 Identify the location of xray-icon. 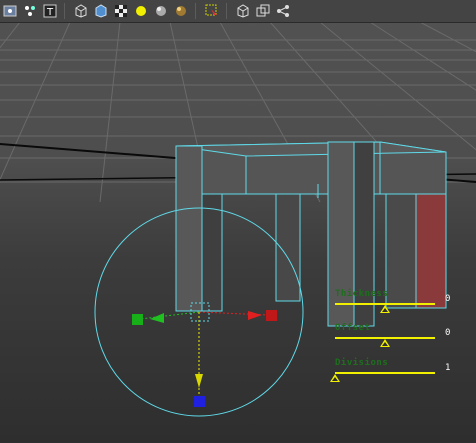
(263, 11).